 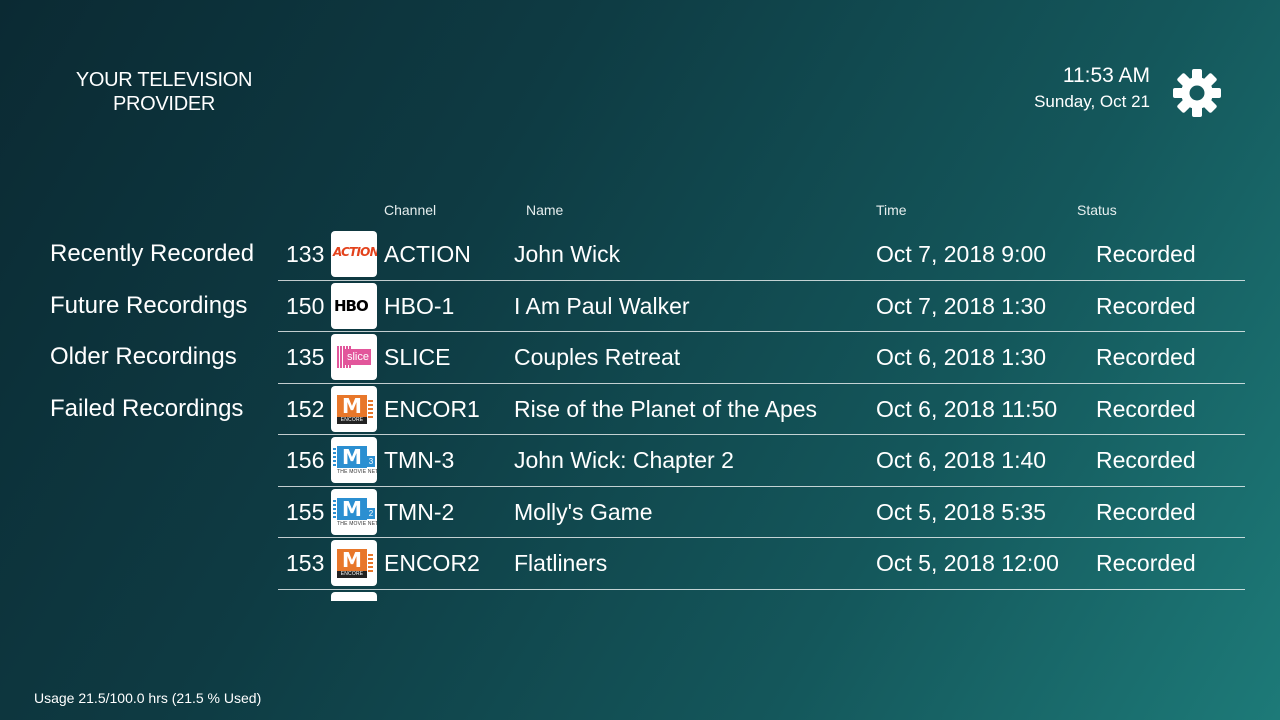 What do you see at coordinates (419, 460) in the screenshot?
I see `channel-name: TMN-3` at bounding box center [419, 460].